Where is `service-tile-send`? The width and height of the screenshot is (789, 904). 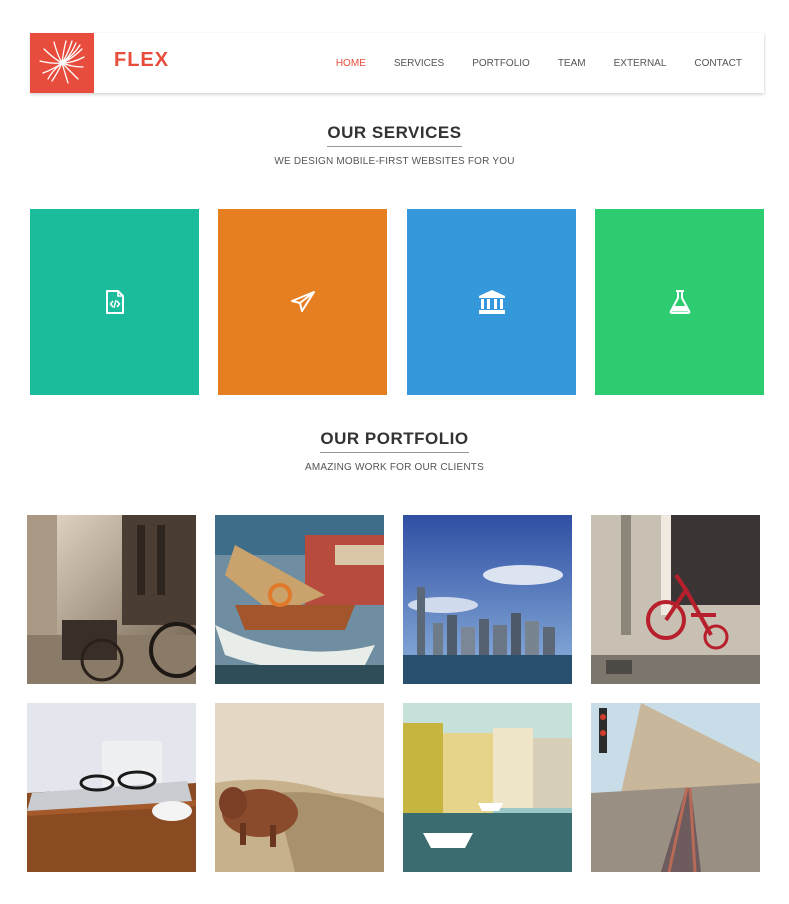
service-tile-send is located at coordinates (302, 302).